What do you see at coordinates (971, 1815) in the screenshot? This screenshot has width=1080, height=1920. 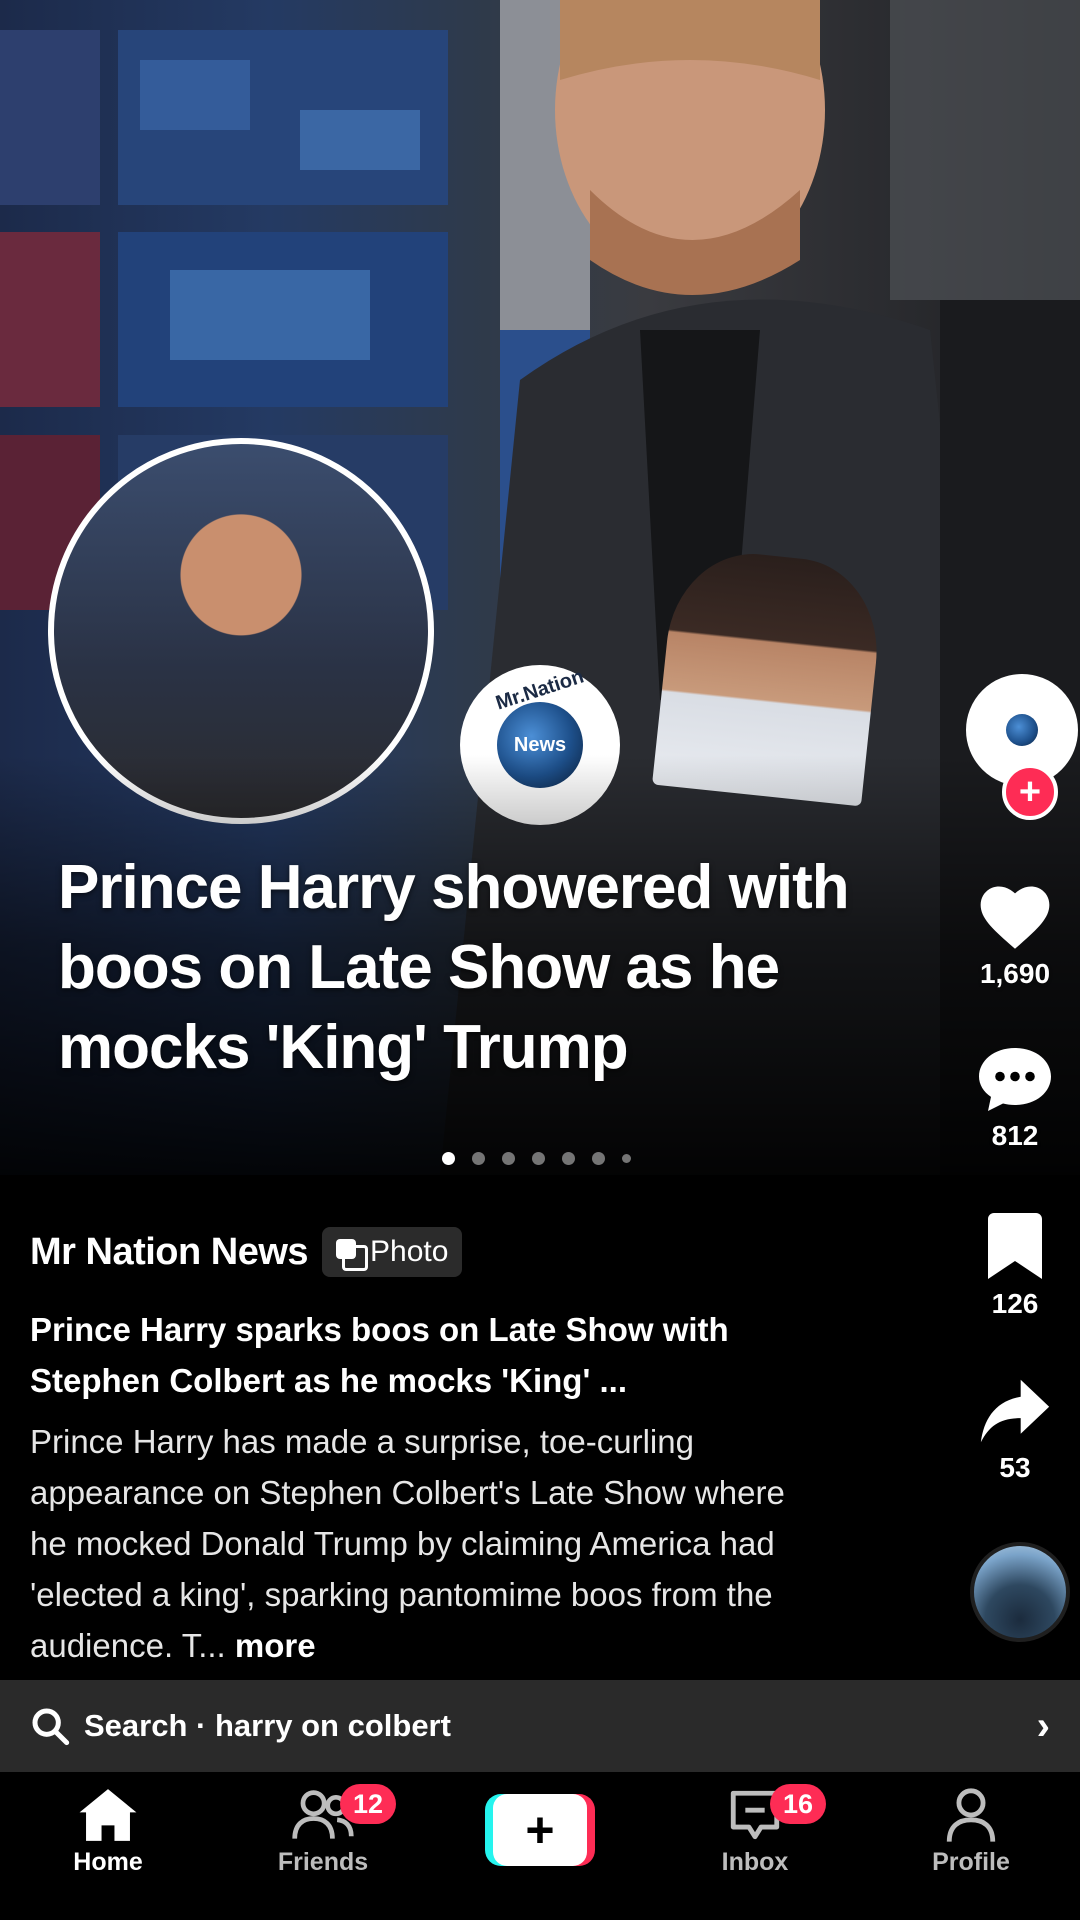 I see `profile-icon` at bounding box center [971, 1815].